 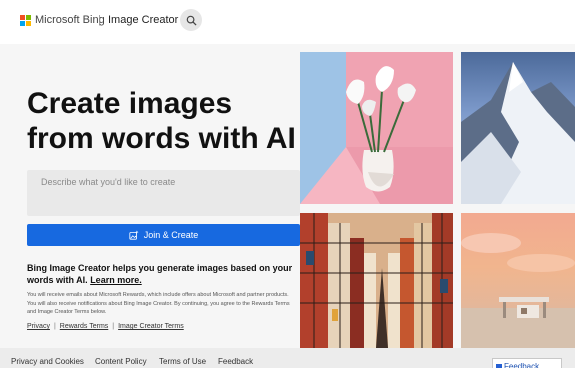 I want to click on abstract-city-illustration, so click(x=376, y=280).